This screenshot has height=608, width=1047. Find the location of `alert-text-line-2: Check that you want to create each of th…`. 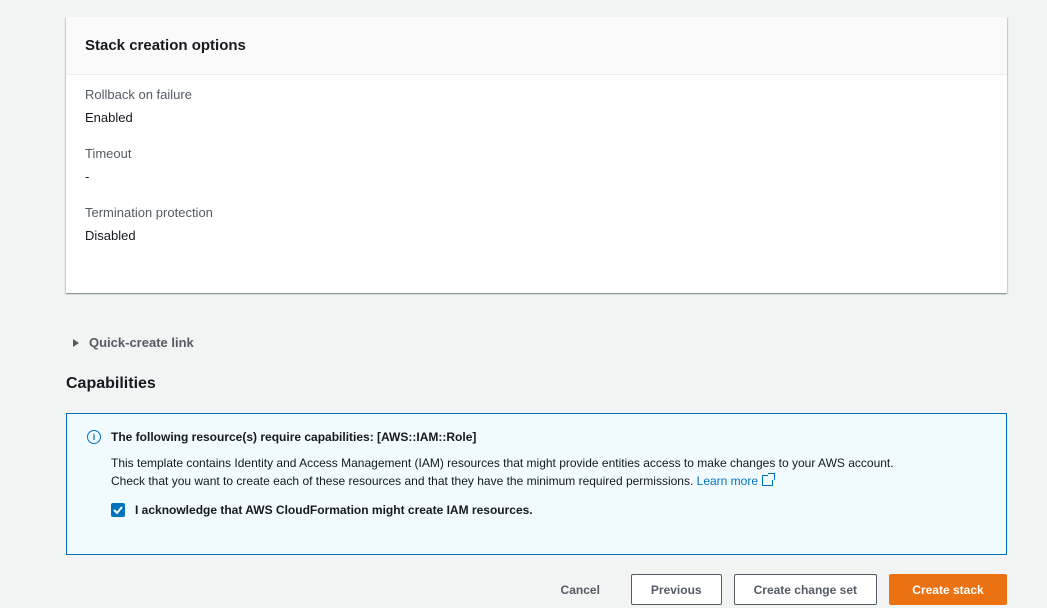

alert-text-line-2: Check that you want to create each of th… is located at coordinates (548, 481).